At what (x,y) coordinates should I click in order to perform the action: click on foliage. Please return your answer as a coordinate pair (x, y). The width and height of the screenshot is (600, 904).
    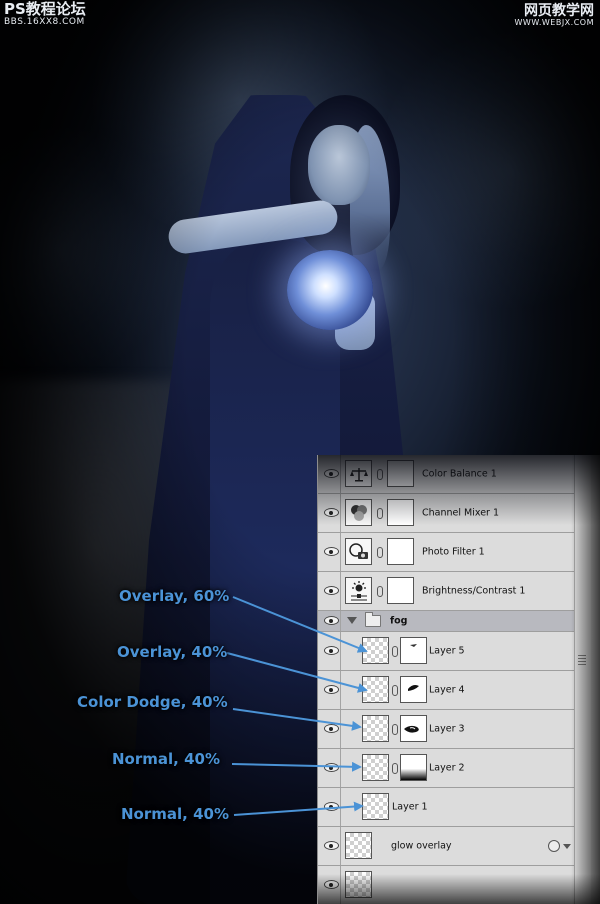
    Looking at the image, I should click on (490, 170).